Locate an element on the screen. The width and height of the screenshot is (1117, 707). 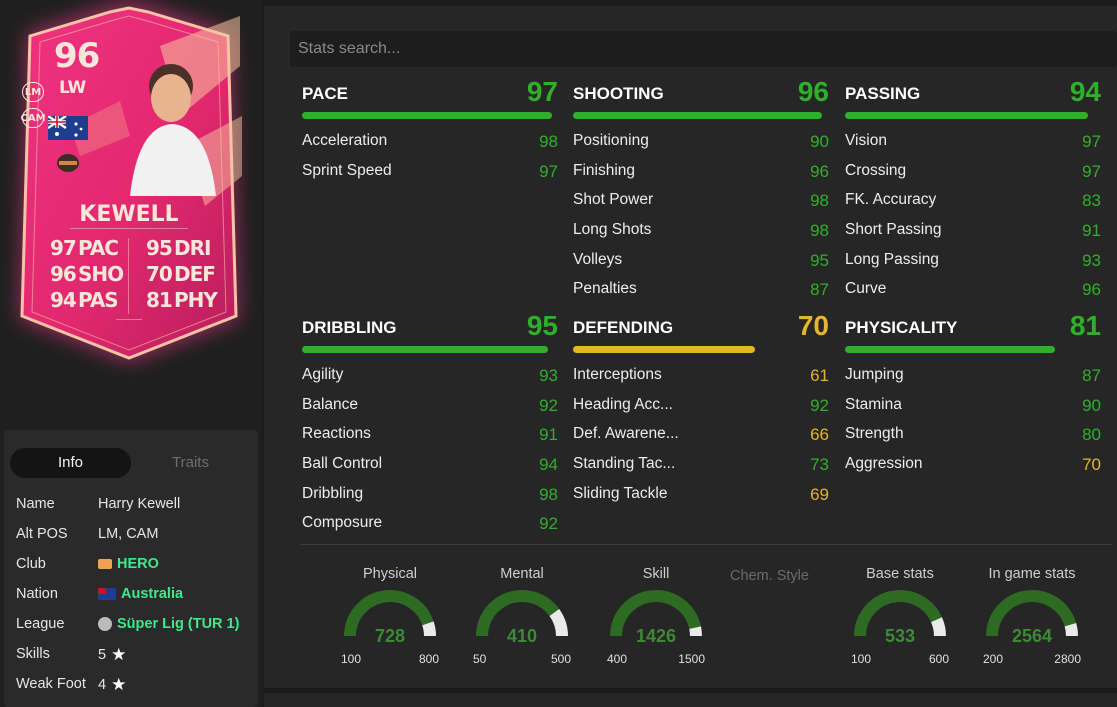
info-row-club: Club HERO is located at coordinates (136, 568).